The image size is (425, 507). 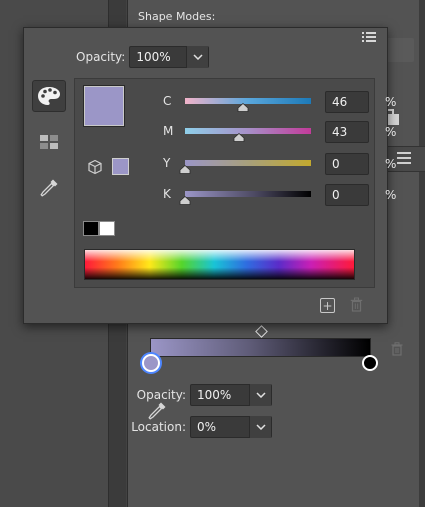 What do you see at coordinates (219, 264) in the screenshot?
I see `color-spectrum` at bounding box center [219, 264].